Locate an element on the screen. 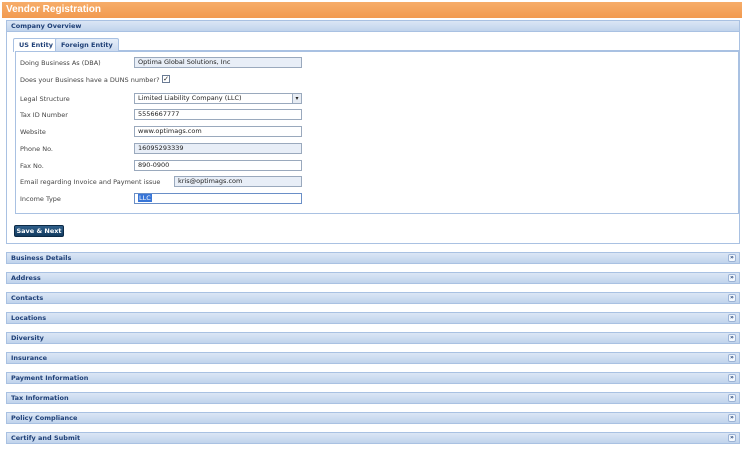  tab-us-entity: US Entity is located at coordinates (36, 45).